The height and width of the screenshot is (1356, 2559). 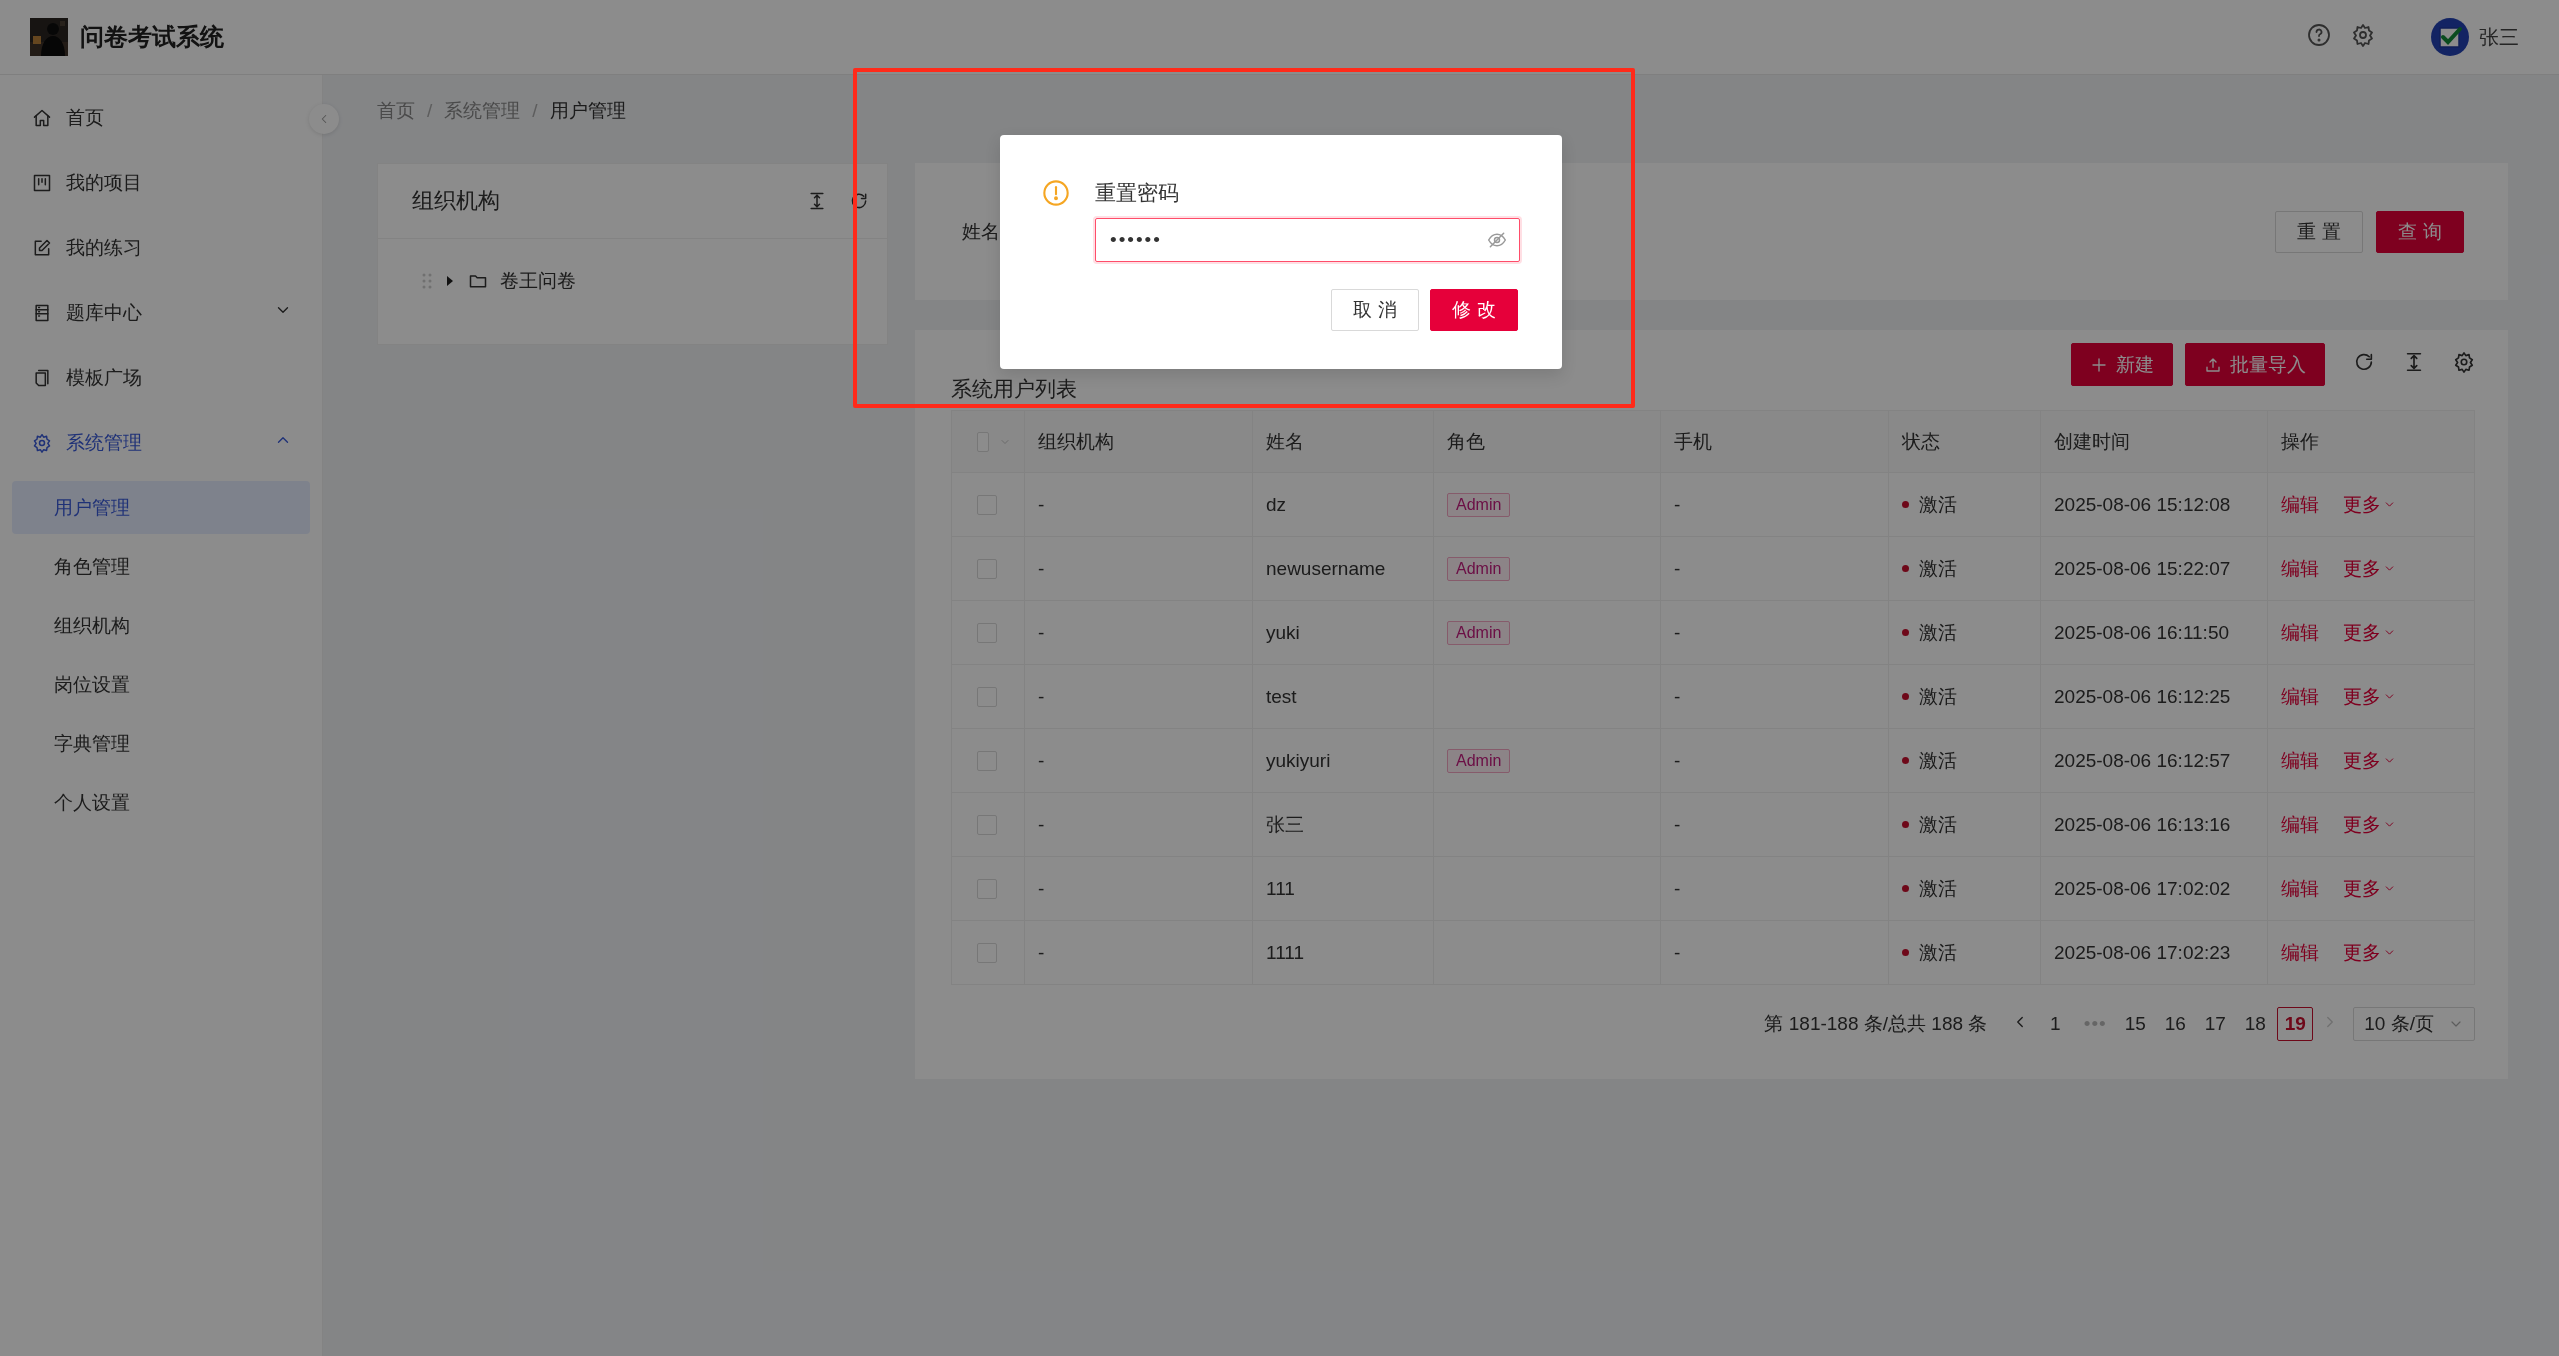 What do you see at coordinates (150, 117) in the screenshot?
I see `menu-item: 首页` at bounding box center [150, 117].